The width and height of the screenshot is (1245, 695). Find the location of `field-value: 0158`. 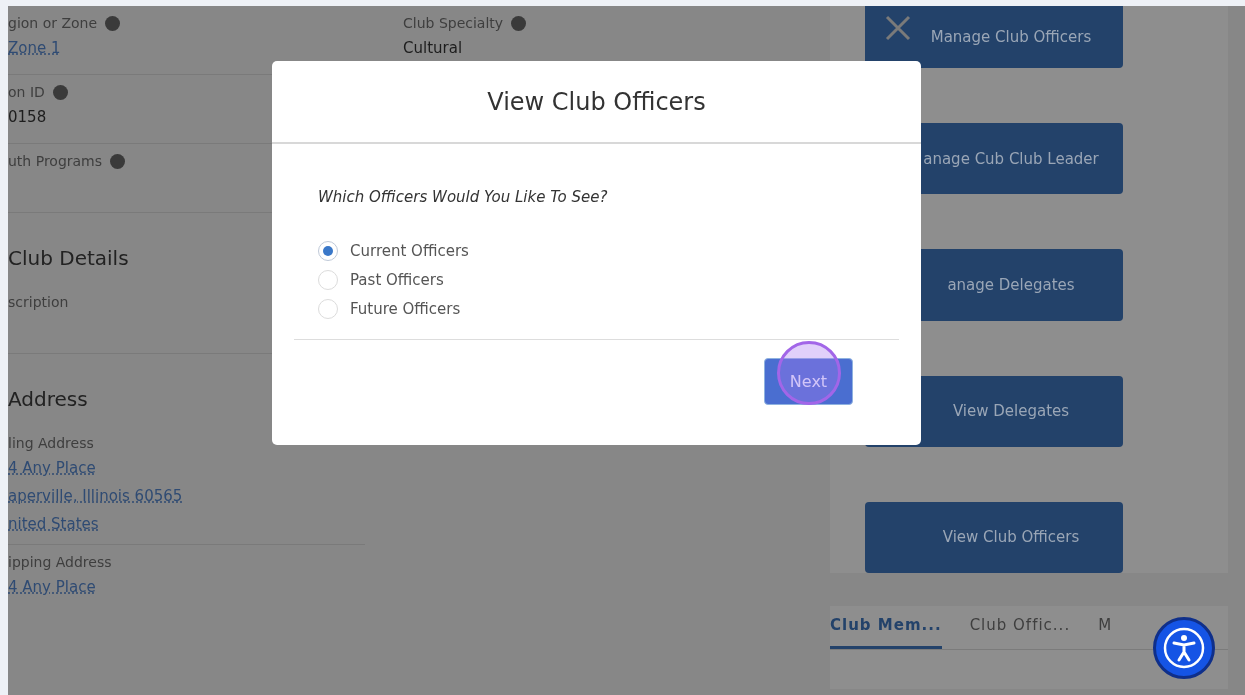

field-value: 0158 is located at coordinates (28, 117).